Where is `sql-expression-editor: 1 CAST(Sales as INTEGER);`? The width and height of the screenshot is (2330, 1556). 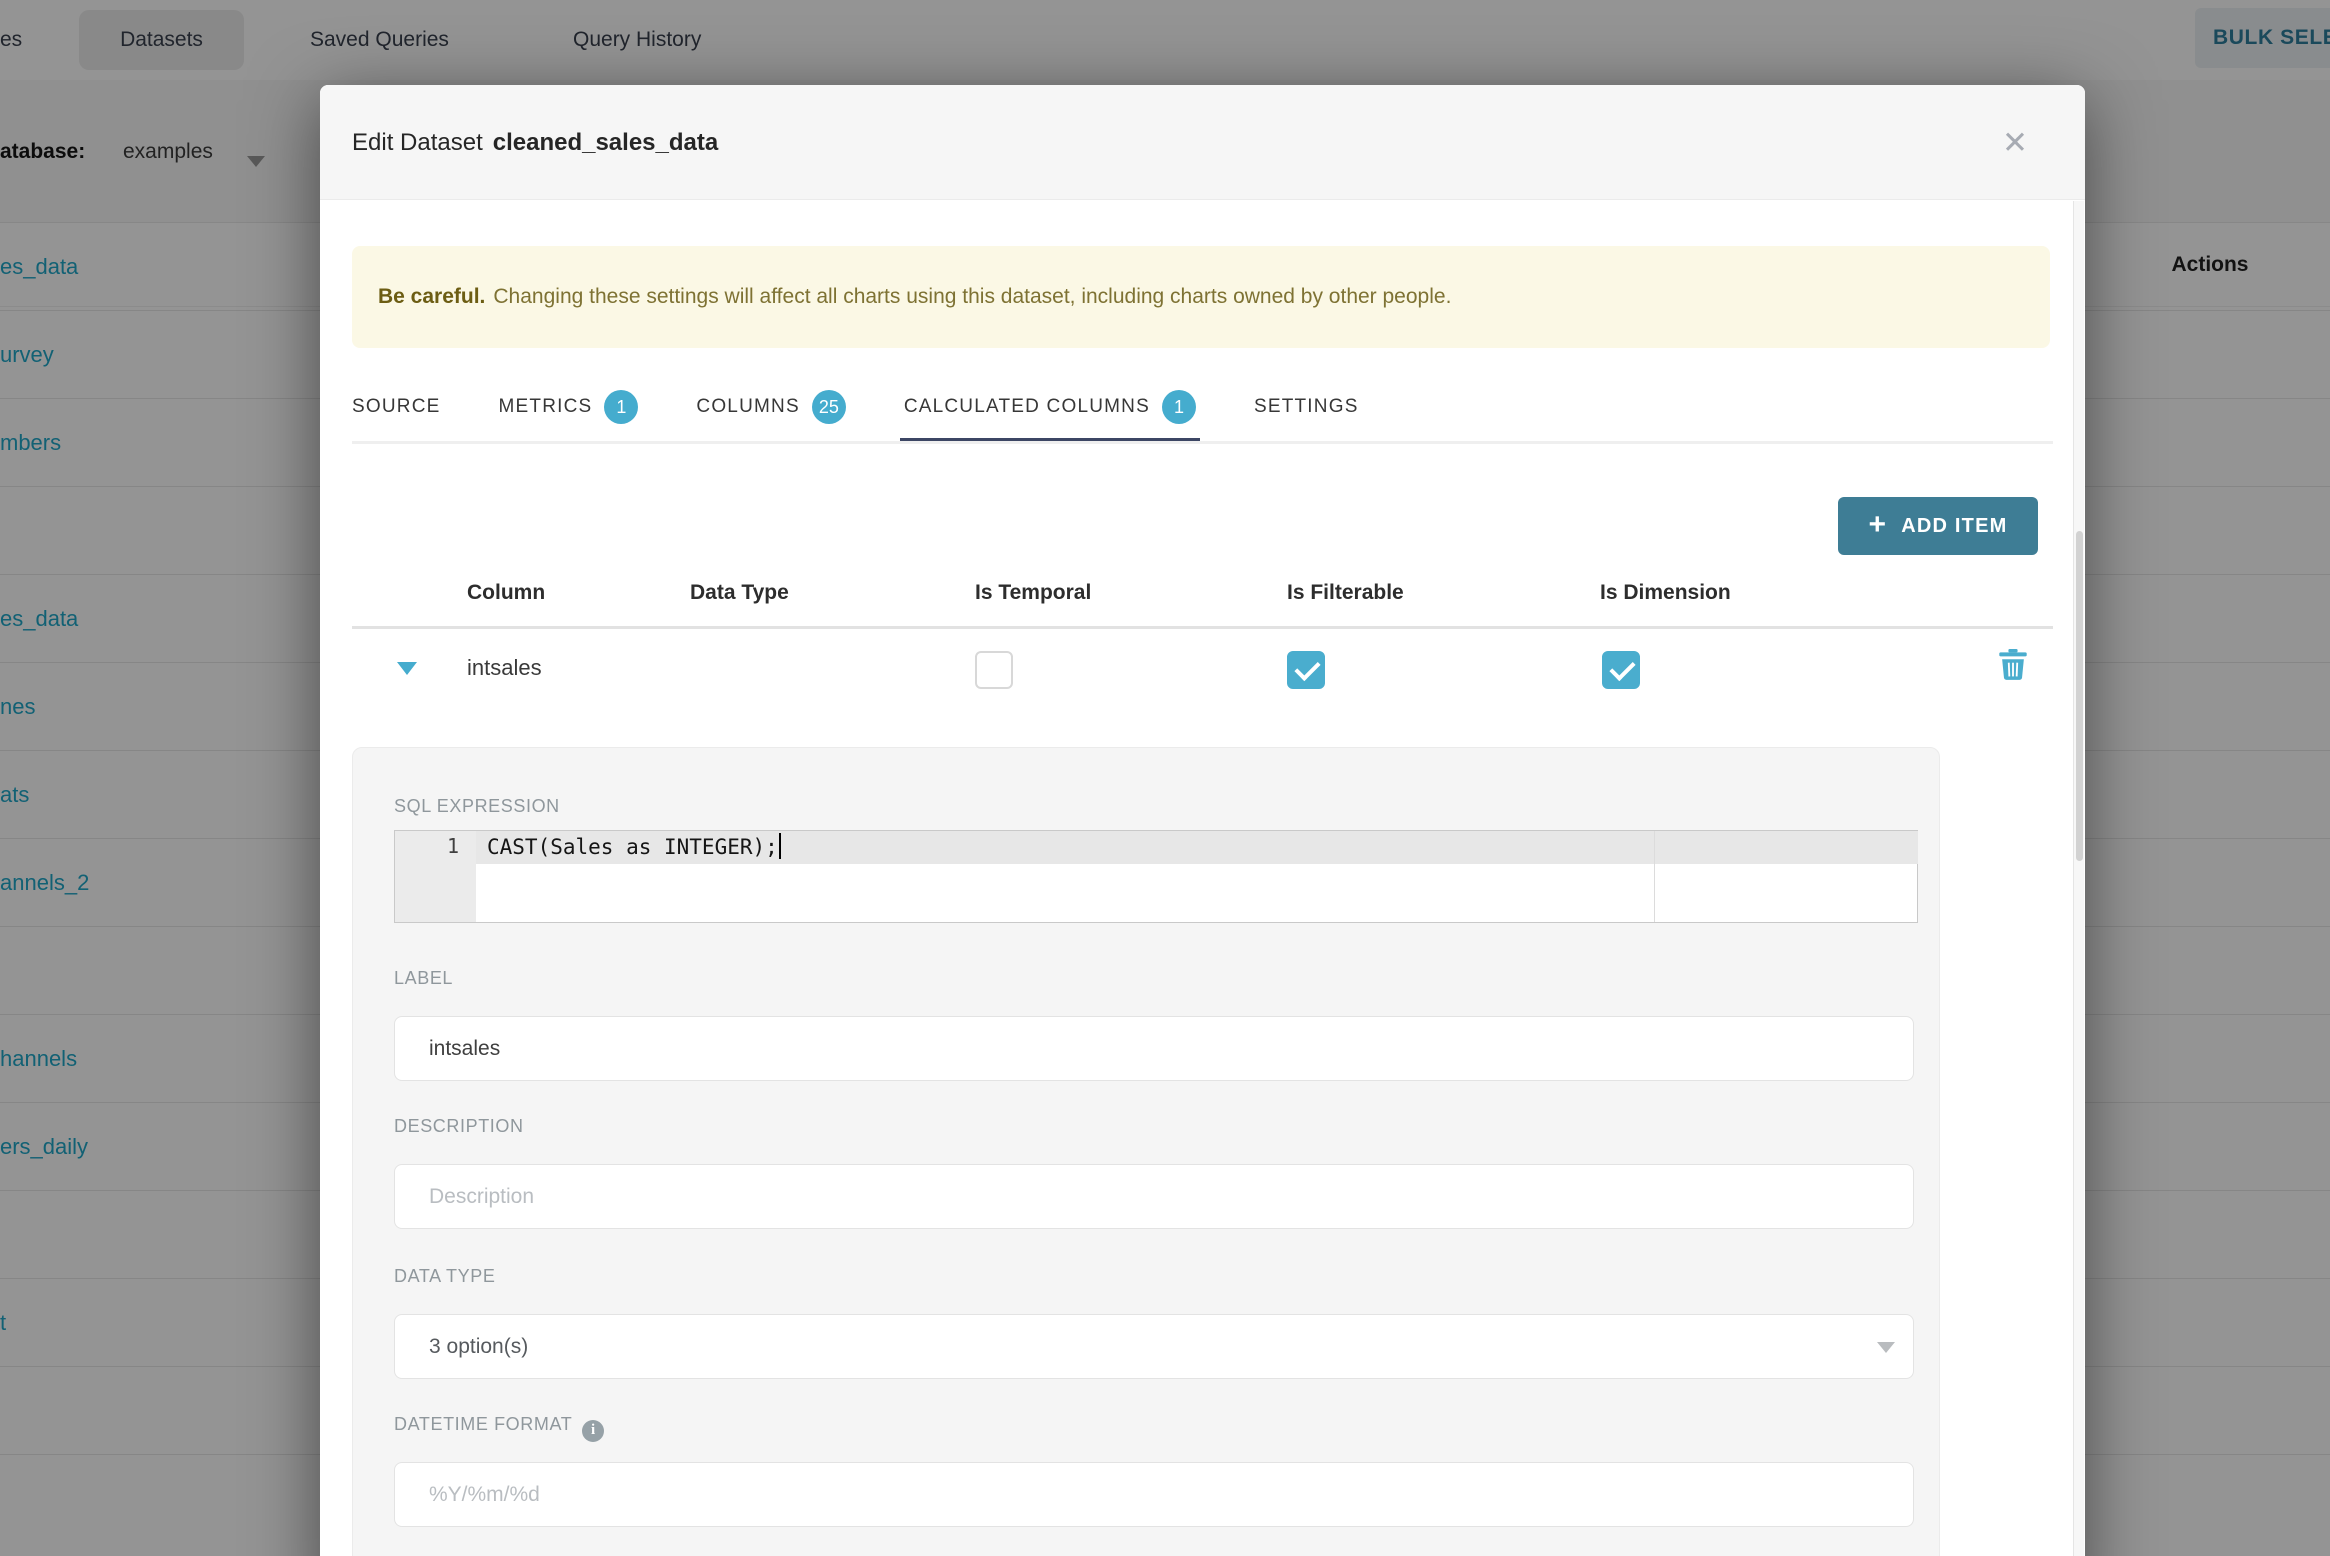
sql-expression-editor: 1 CAST(Sales as INTEGER); is located at coordinates (1156, 876).